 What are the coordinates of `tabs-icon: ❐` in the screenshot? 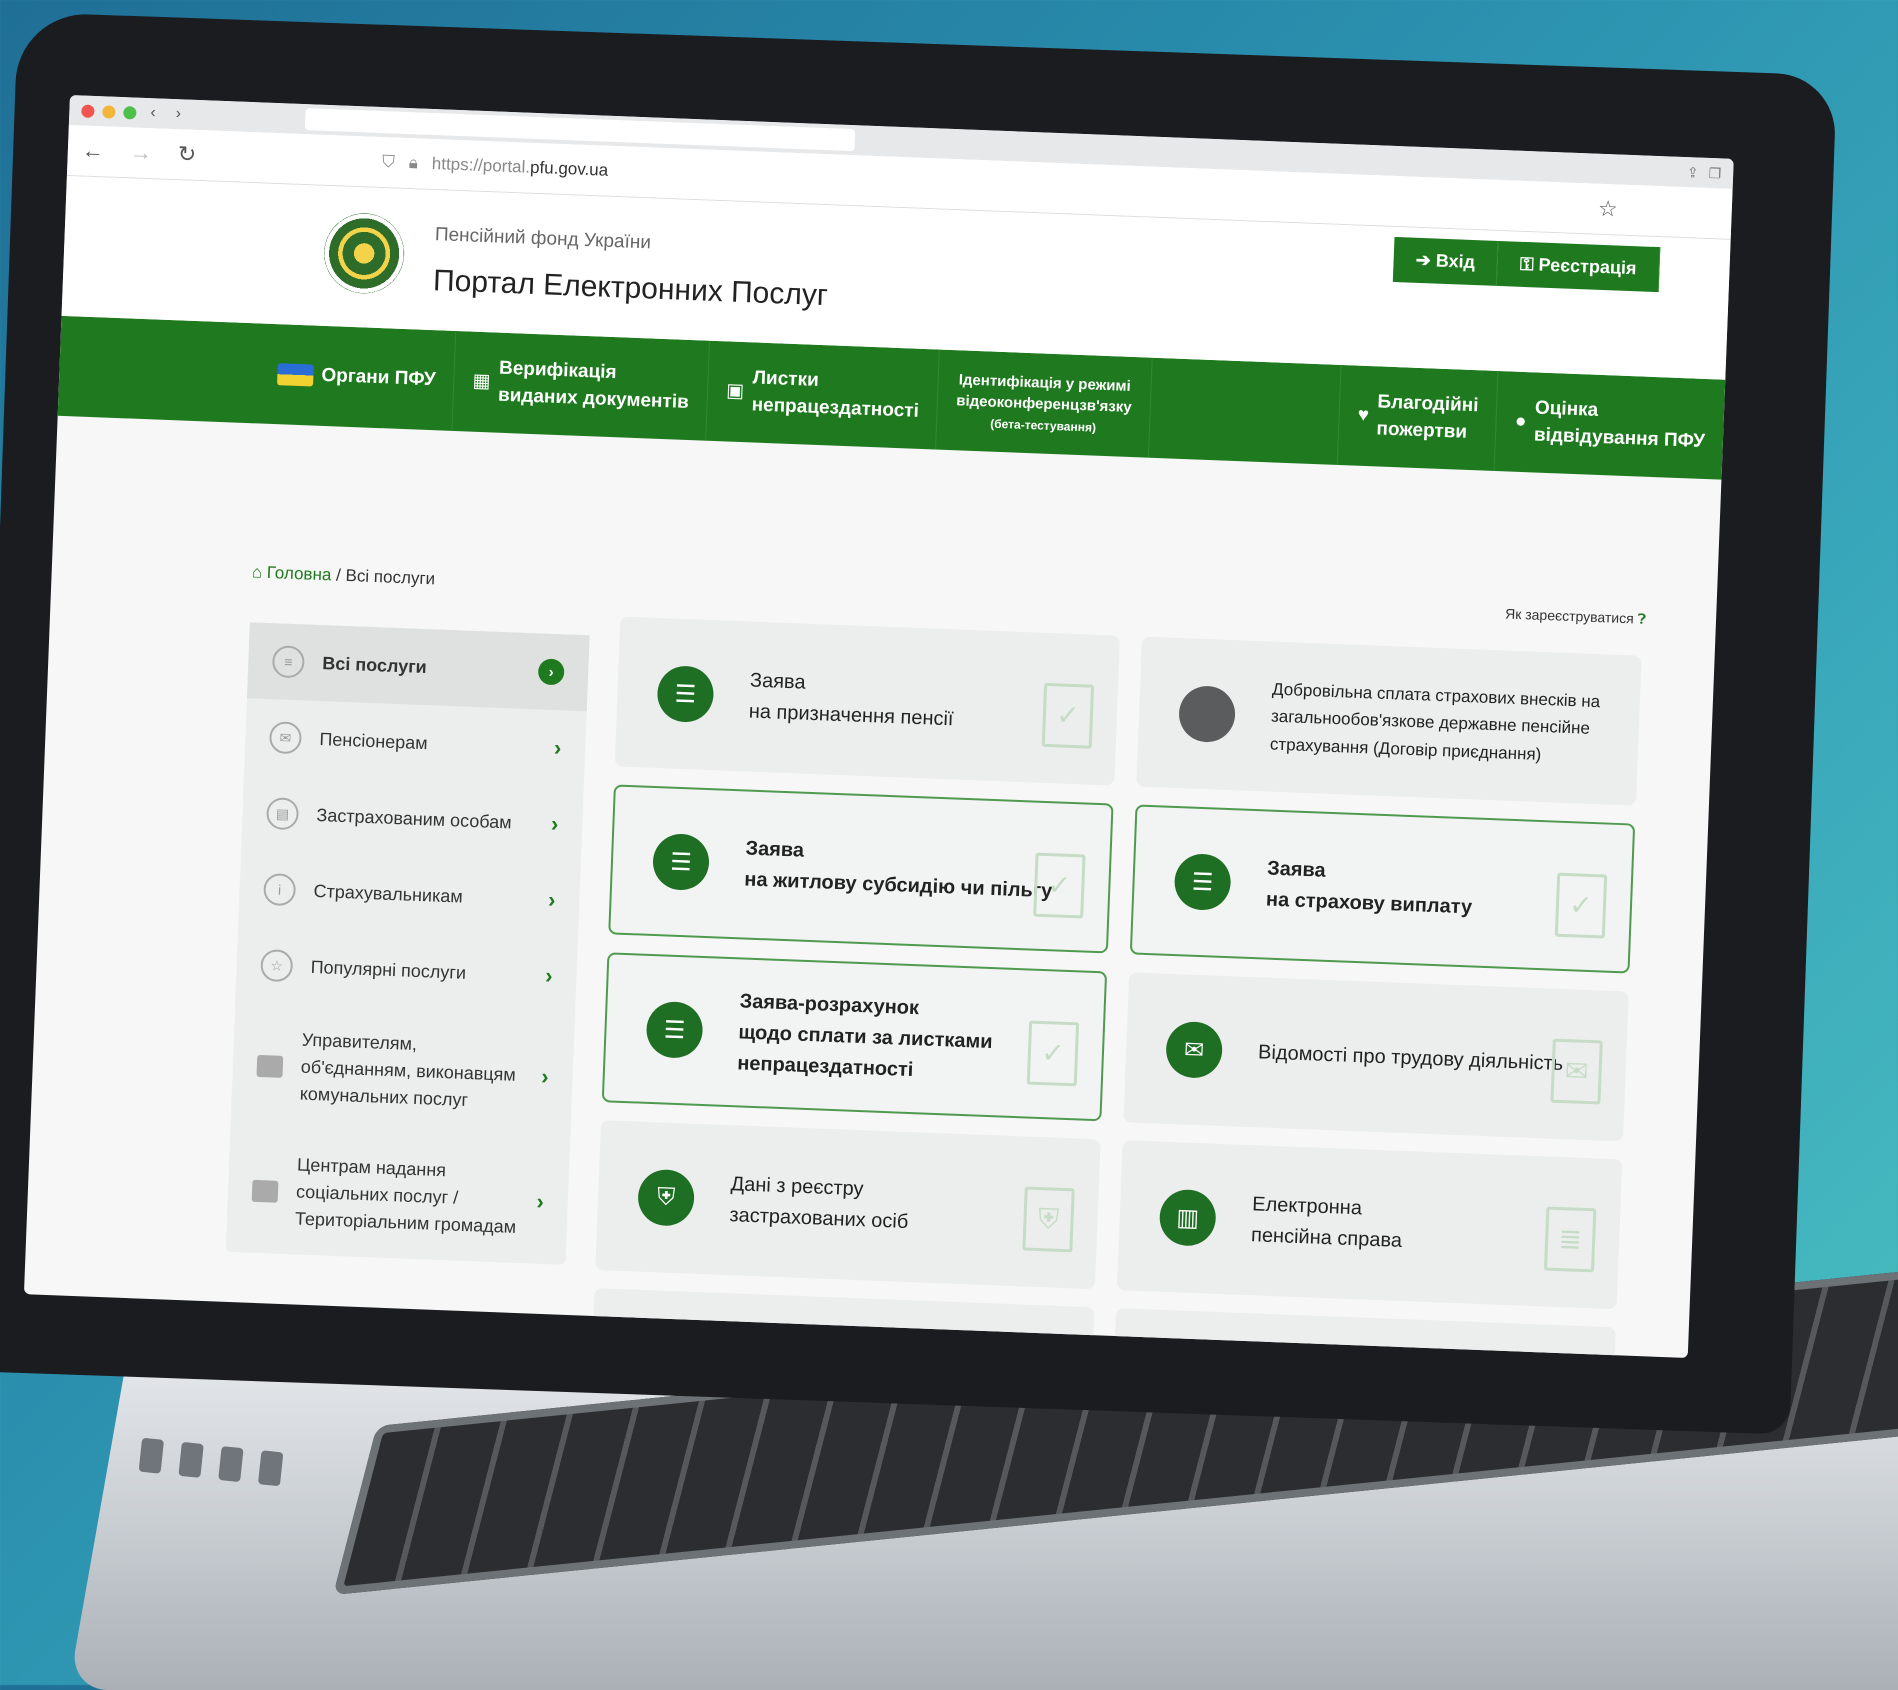 It's located at (1714, 172).